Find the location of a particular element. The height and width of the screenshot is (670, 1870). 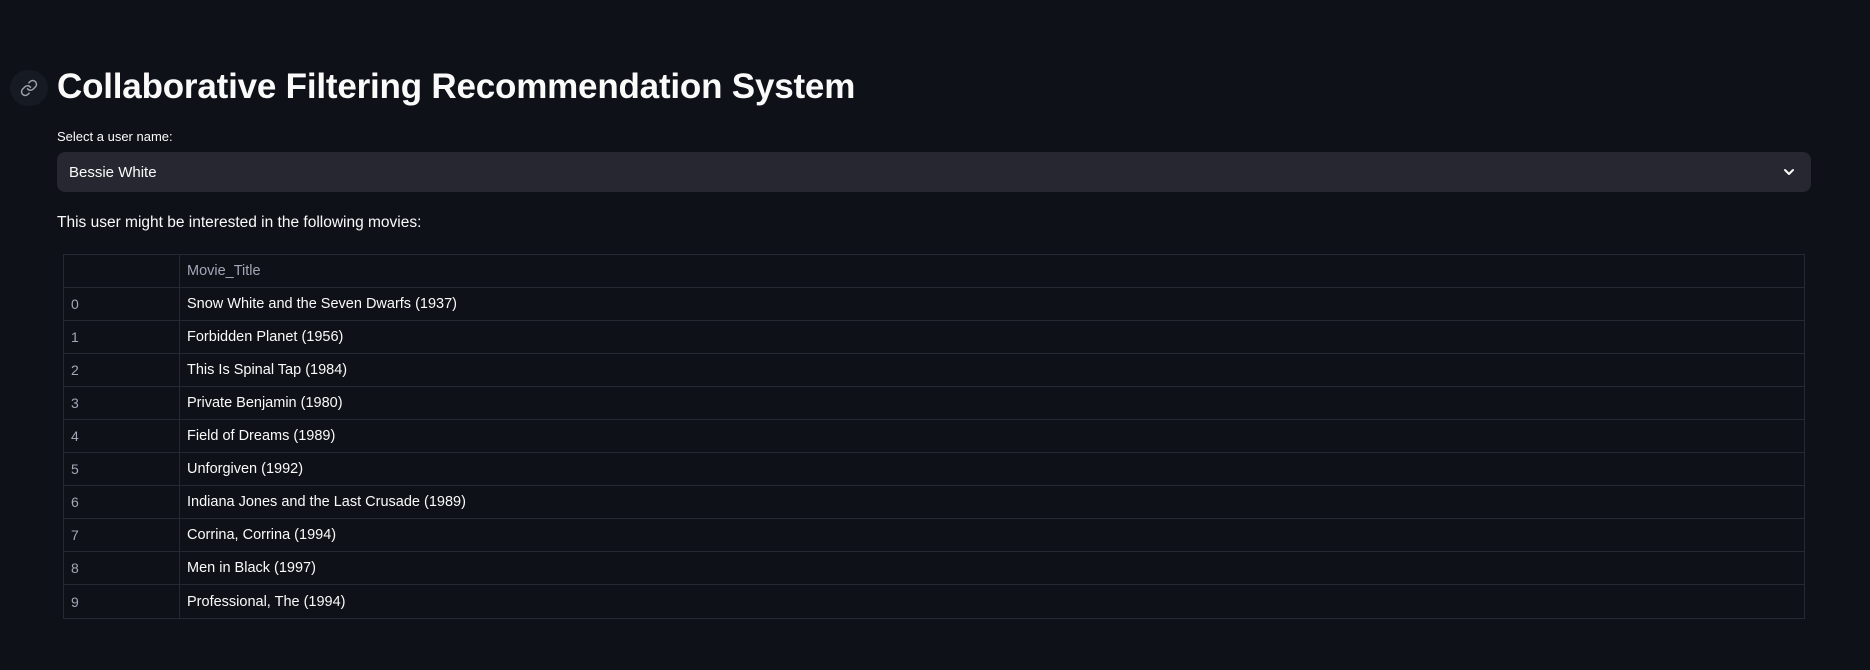

table-row: 5 Unforgiven (1992) is located at coordinates (934, 469).